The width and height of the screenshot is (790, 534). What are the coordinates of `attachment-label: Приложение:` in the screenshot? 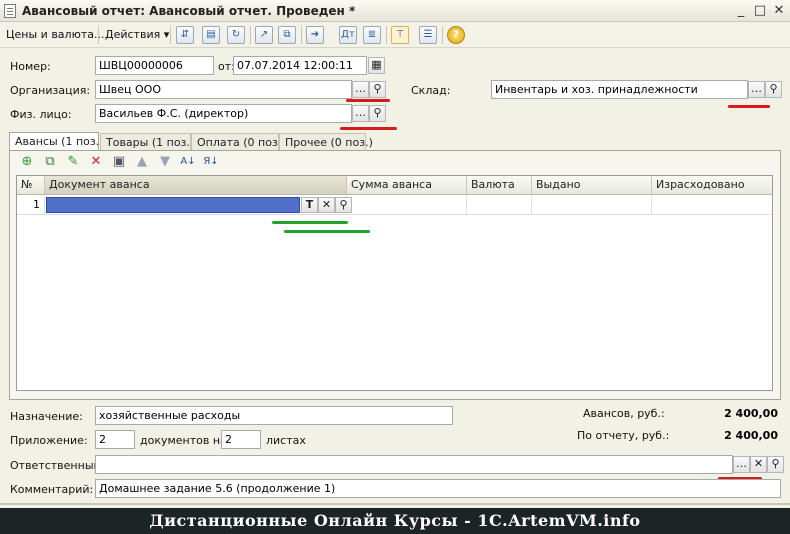 It's located at (49, 440).